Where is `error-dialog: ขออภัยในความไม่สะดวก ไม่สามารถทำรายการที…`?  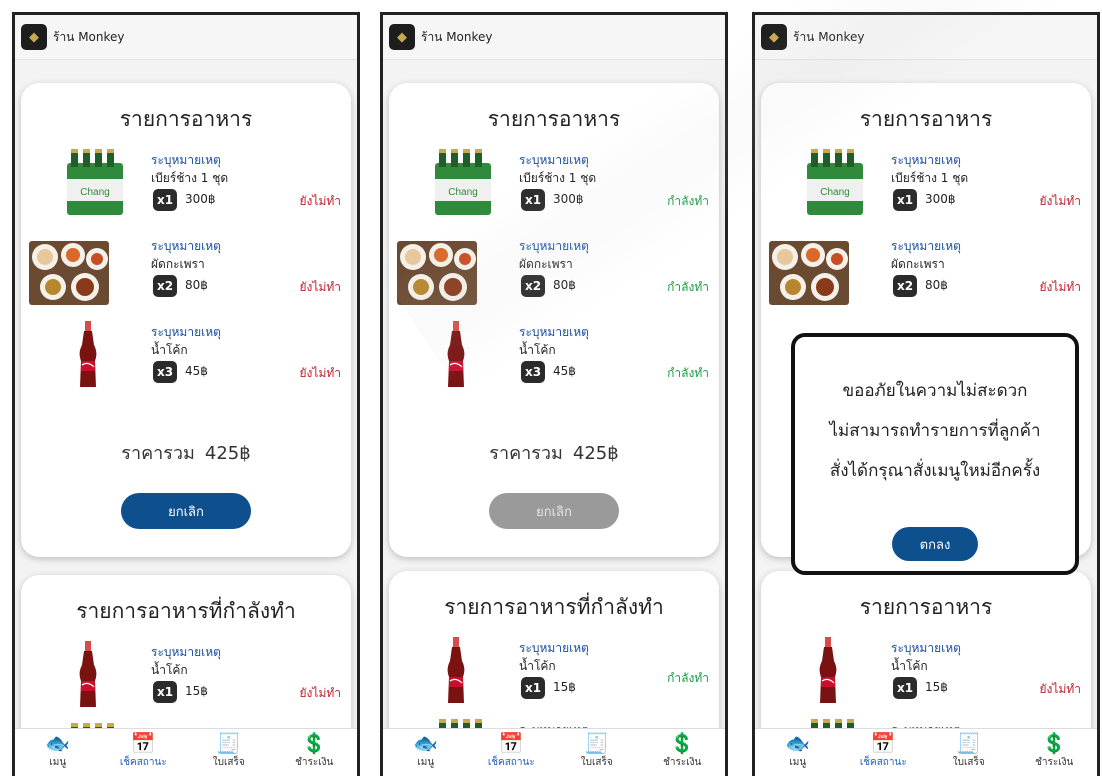
error-dialog: ขออภัยในความไม่สะดวก ไม่สามารถทำรายการที… is located at coordinates (935, 454).